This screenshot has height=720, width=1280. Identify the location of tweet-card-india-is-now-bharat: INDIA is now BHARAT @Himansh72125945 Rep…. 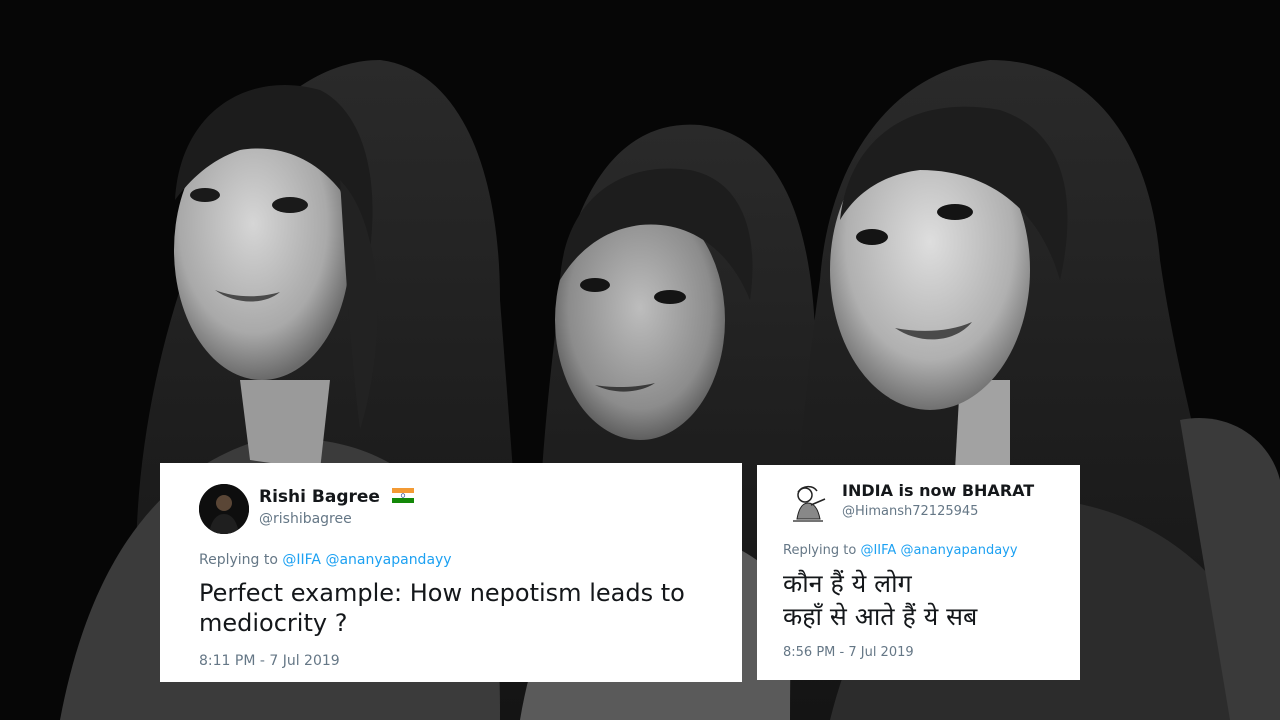
(918, 572).